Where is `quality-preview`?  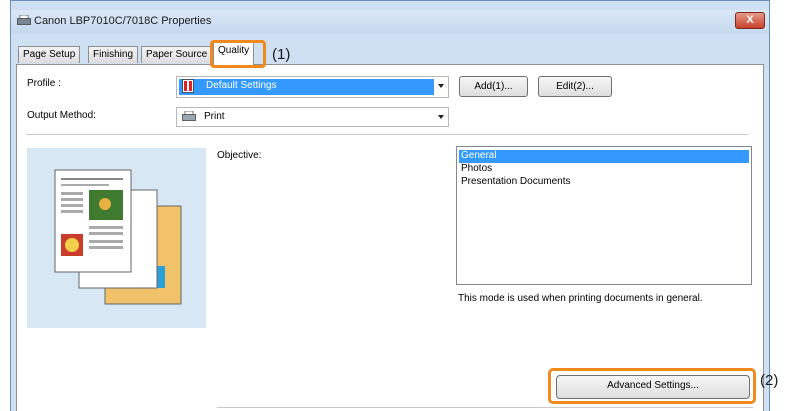
quality-preview is located at coordinates (116, 238).